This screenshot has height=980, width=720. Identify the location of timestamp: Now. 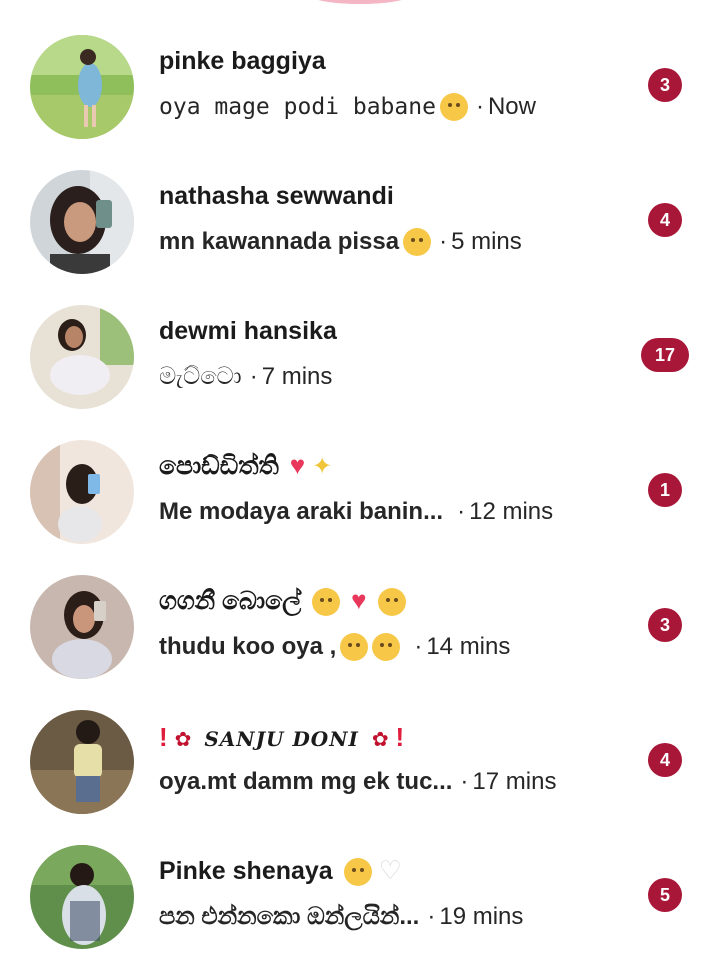
(511, 106).